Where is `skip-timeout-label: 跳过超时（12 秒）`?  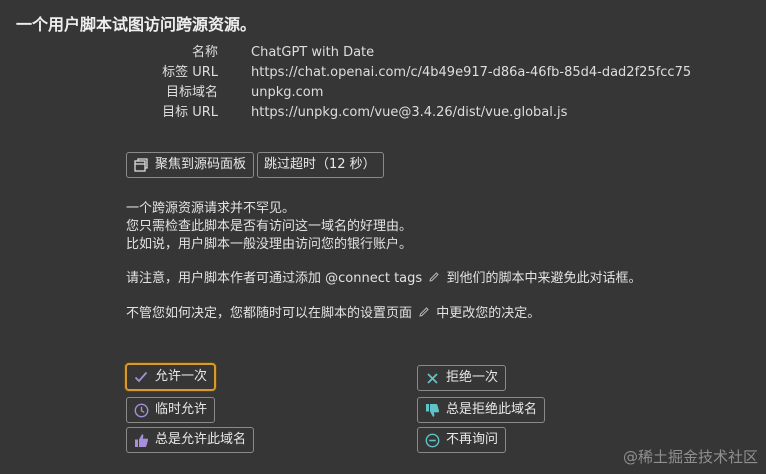
skip-timeout-label: 跳过超时（12 秒） is located at coordinates (320, 164).